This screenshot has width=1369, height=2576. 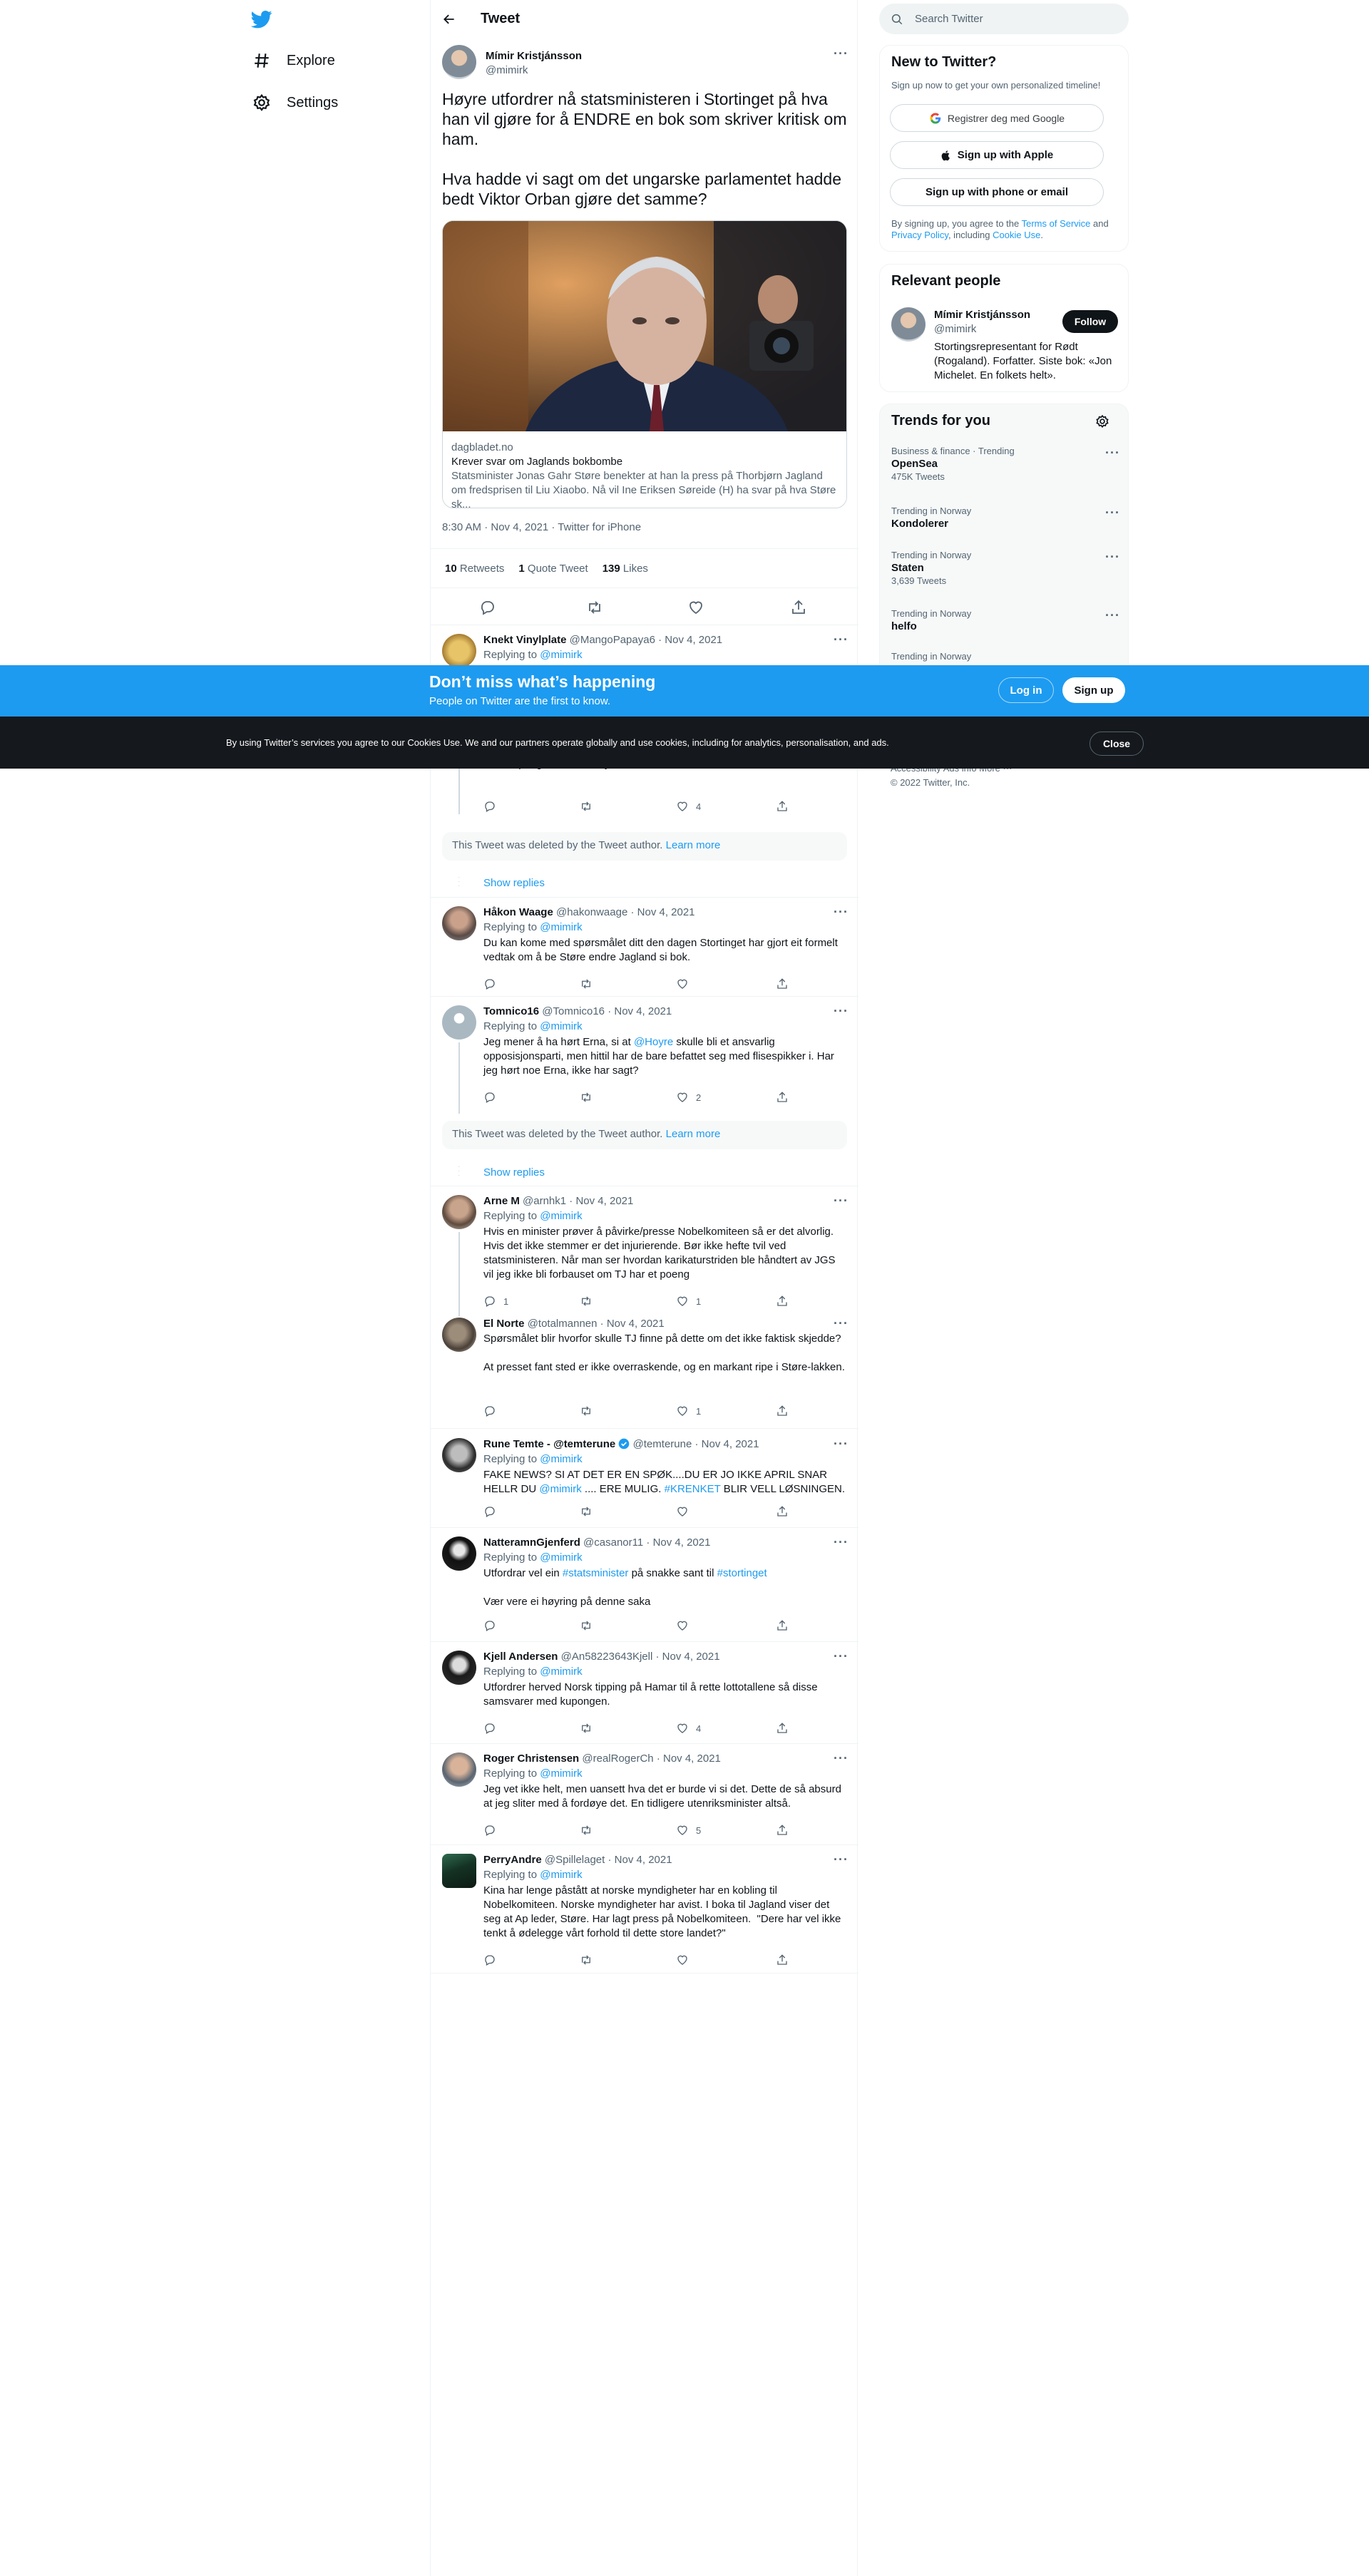 I want to click on reply-author-handle: @MangoPapaya6, so click(x=612, y=640).